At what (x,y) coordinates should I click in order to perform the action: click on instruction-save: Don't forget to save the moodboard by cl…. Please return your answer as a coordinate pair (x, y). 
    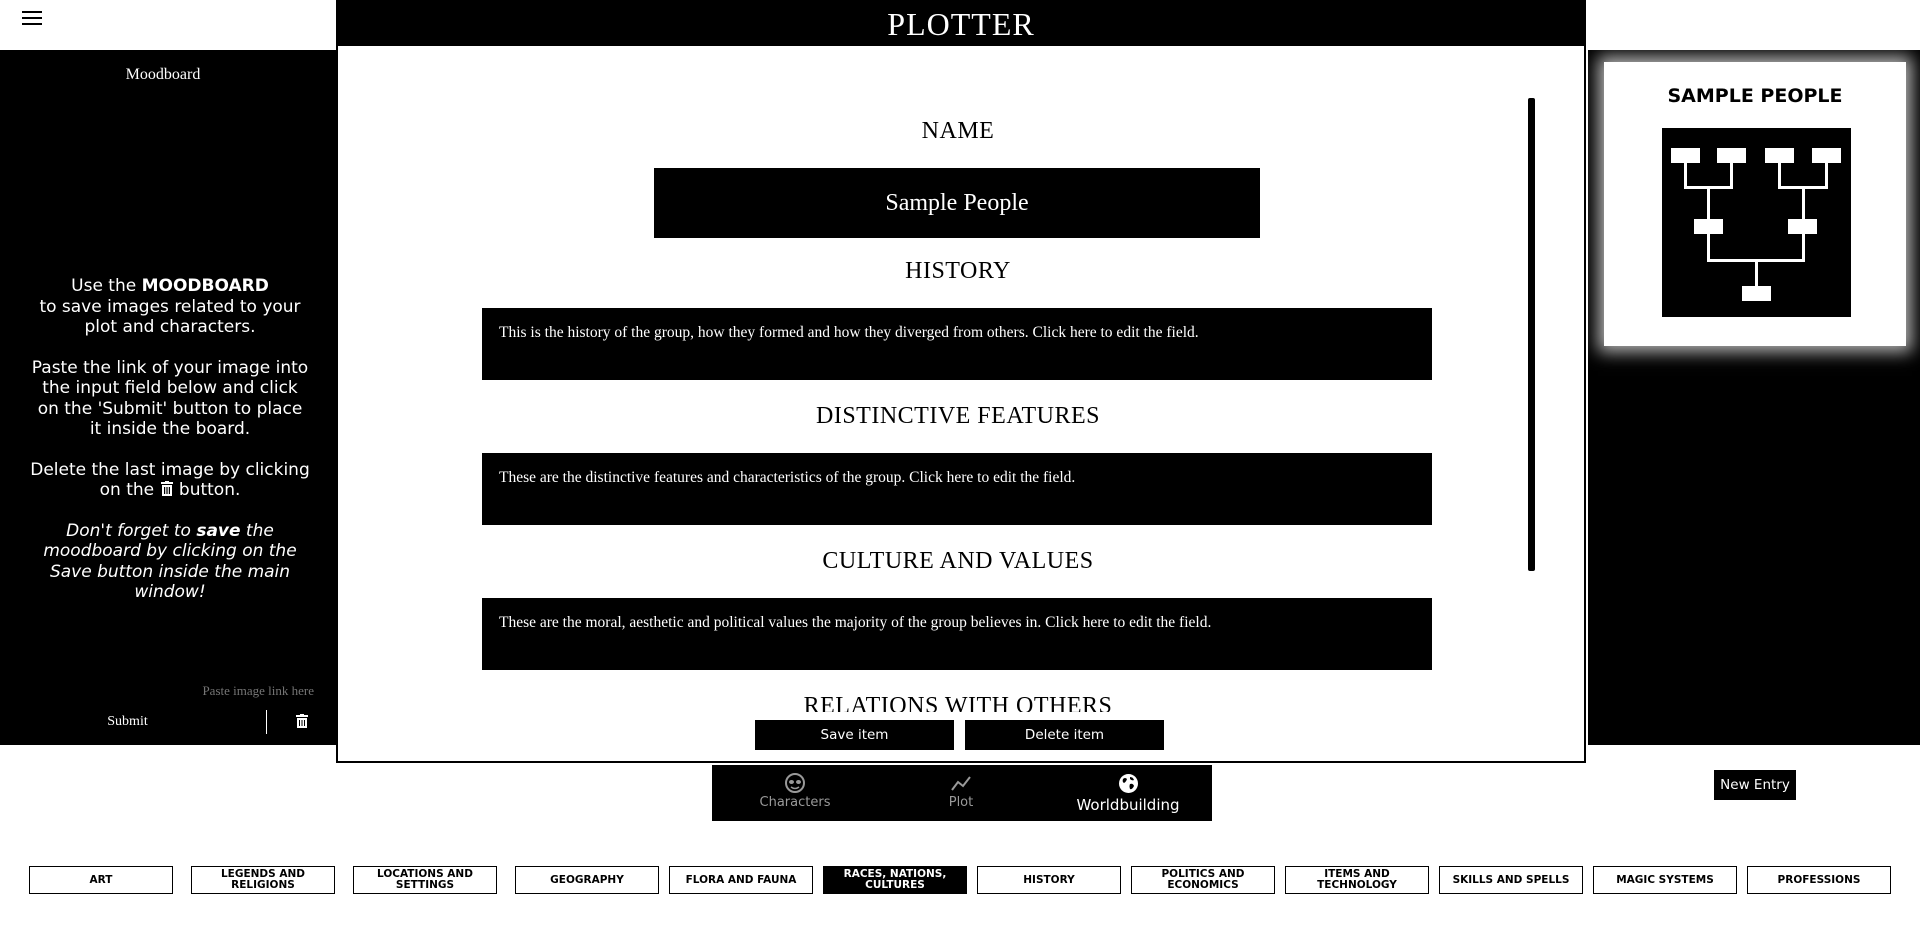
    Looking at the image, I should click on (170, 561).